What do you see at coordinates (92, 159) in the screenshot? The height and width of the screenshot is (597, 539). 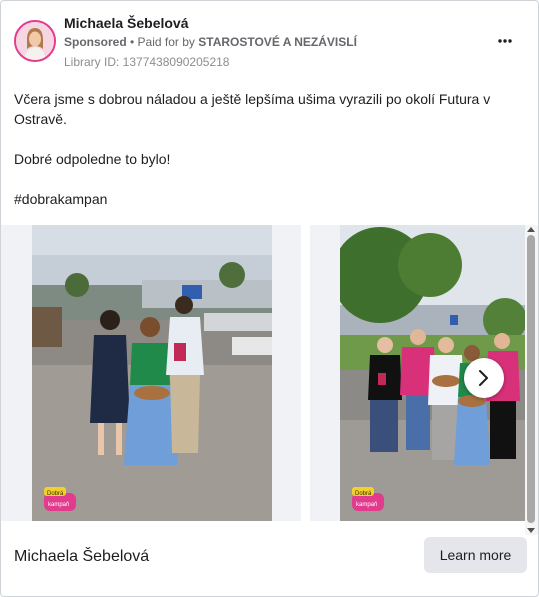 I see `body-paragraph: Dobré odpoledne to bylo!` at bounding box center [92, 159].